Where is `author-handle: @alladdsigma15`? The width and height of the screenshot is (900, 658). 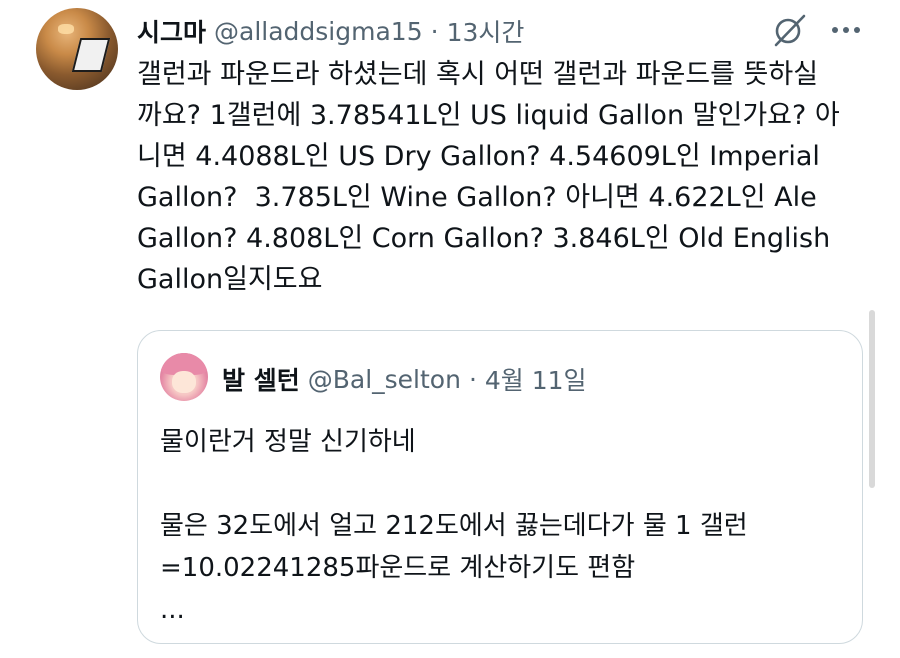
author-handle: @alladdsigma15 is located at coordinates (318, 31).